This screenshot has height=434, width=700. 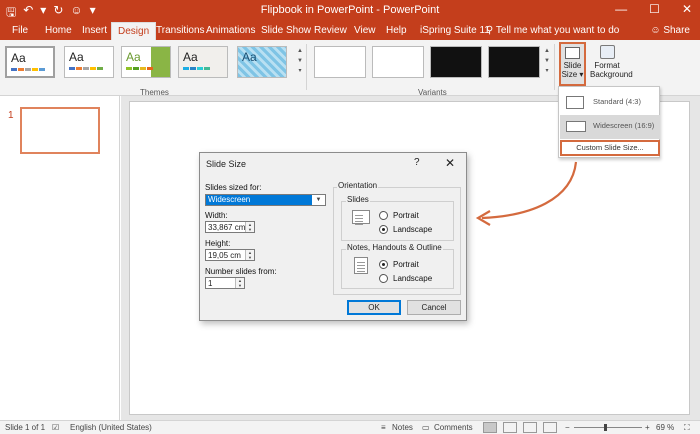 What do you see at coordinates (18, 58) in the screenshot?
I see `theme-preview-text: Aa` at bounding box center [18, 58].